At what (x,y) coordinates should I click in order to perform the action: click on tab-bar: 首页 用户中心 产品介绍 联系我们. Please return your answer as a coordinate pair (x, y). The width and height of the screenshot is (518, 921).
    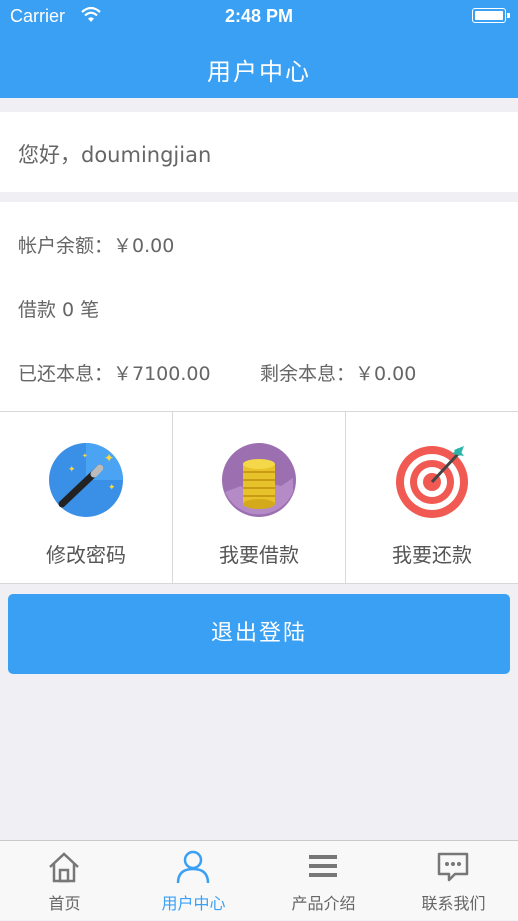
    Looking at the image, I should click on (259, 880).